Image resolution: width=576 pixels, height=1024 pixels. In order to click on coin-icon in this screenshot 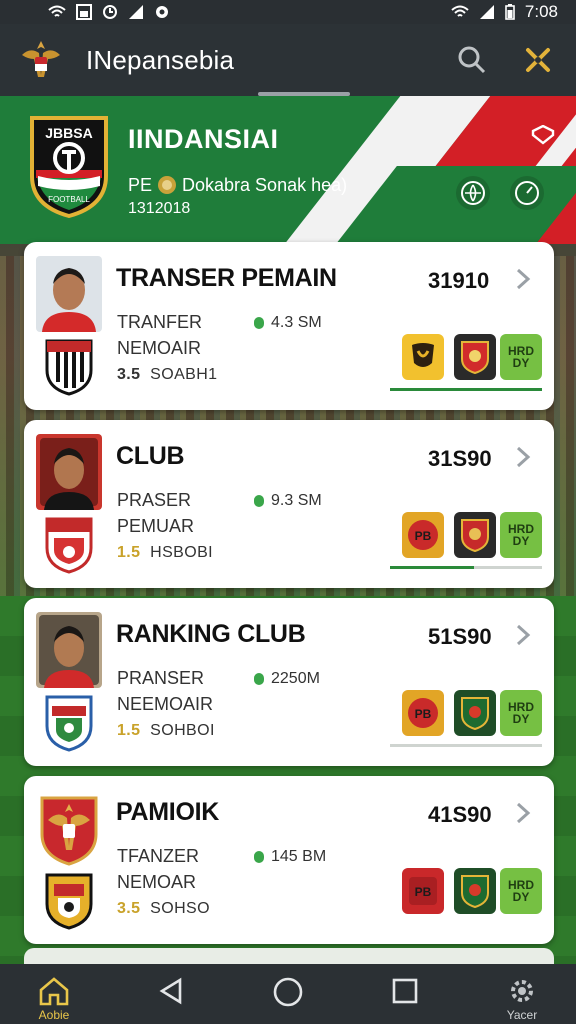, I will do `click(167, 185)`.